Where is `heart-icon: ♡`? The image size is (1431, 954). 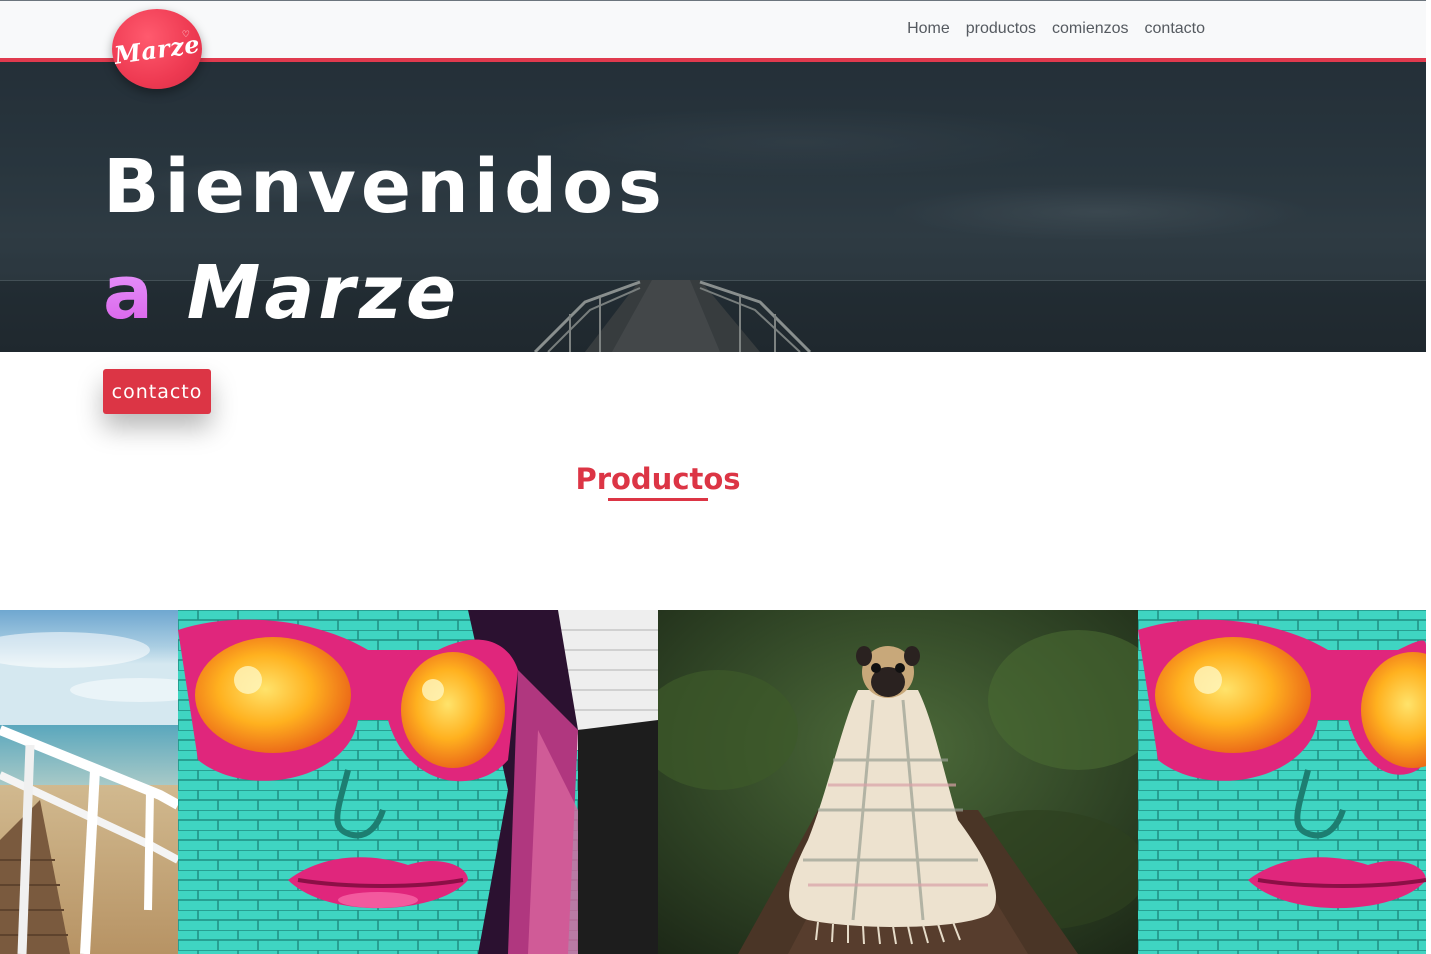
heart-icon: ♡ is located at coordinates (185, 34).